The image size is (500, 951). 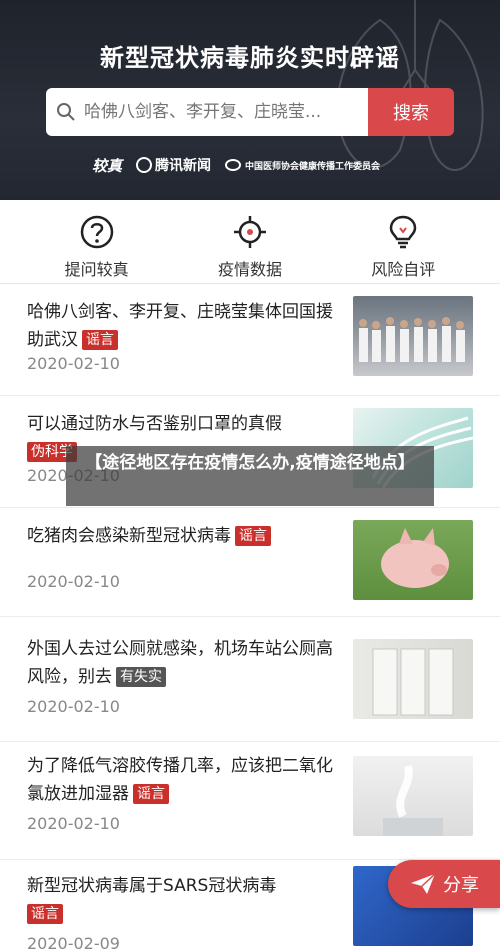 I want to click on virus-icon, so click(x=249, y=232).